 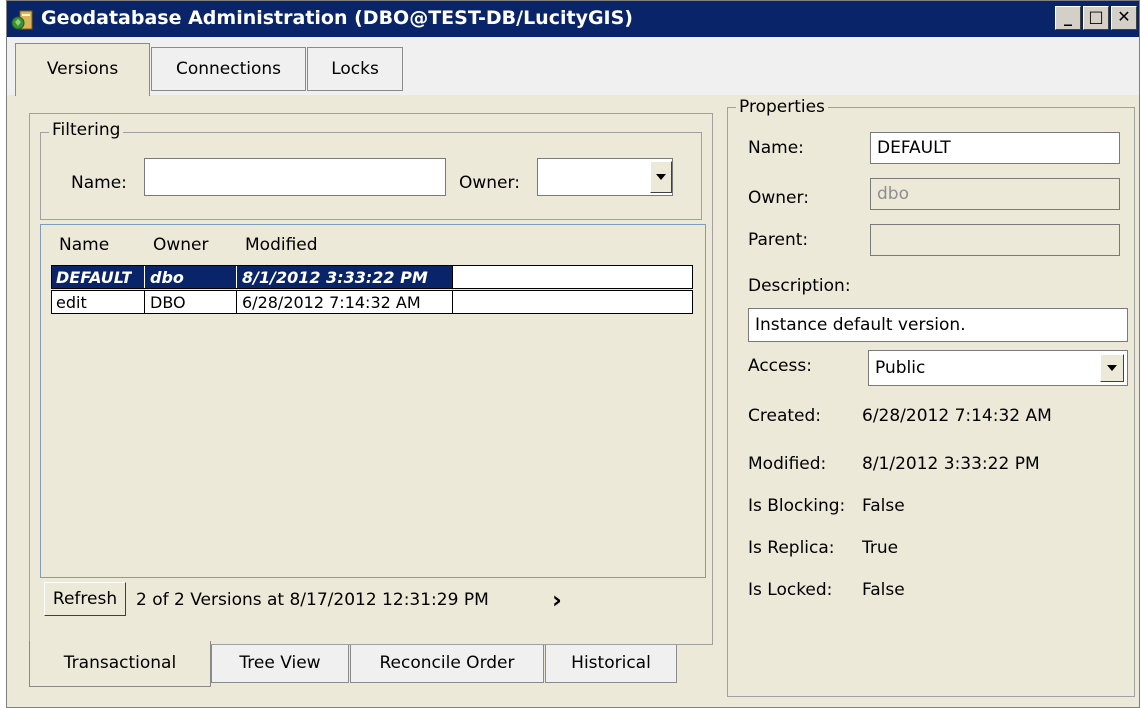 I want to click on tab-connections: Connections, so click(x=228, y=69).